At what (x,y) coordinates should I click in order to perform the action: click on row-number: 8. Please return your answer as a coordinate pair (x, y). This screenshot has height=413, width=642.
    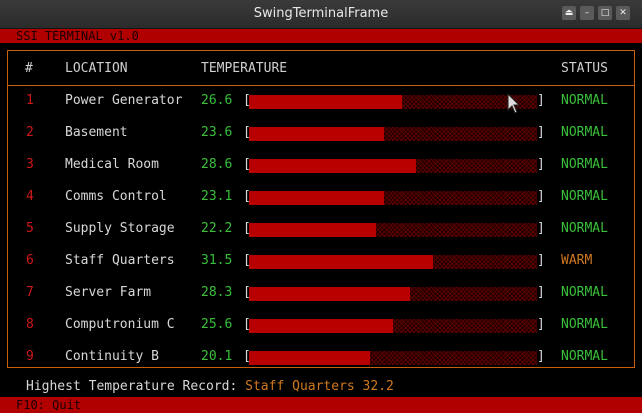
    Looking at the image, I should click on (30, 324).